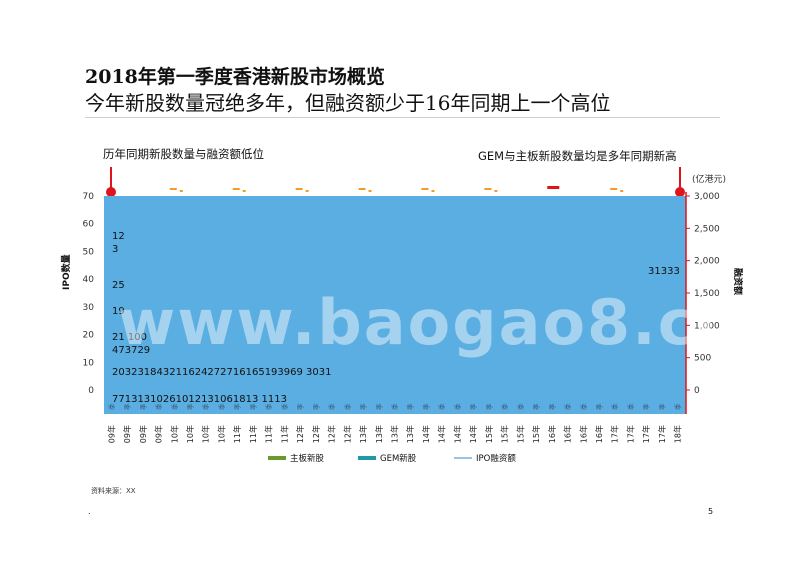  Describe the element at coordinates (89, 252) in the screenshot. I see `y-tick-left: 50` at that location.